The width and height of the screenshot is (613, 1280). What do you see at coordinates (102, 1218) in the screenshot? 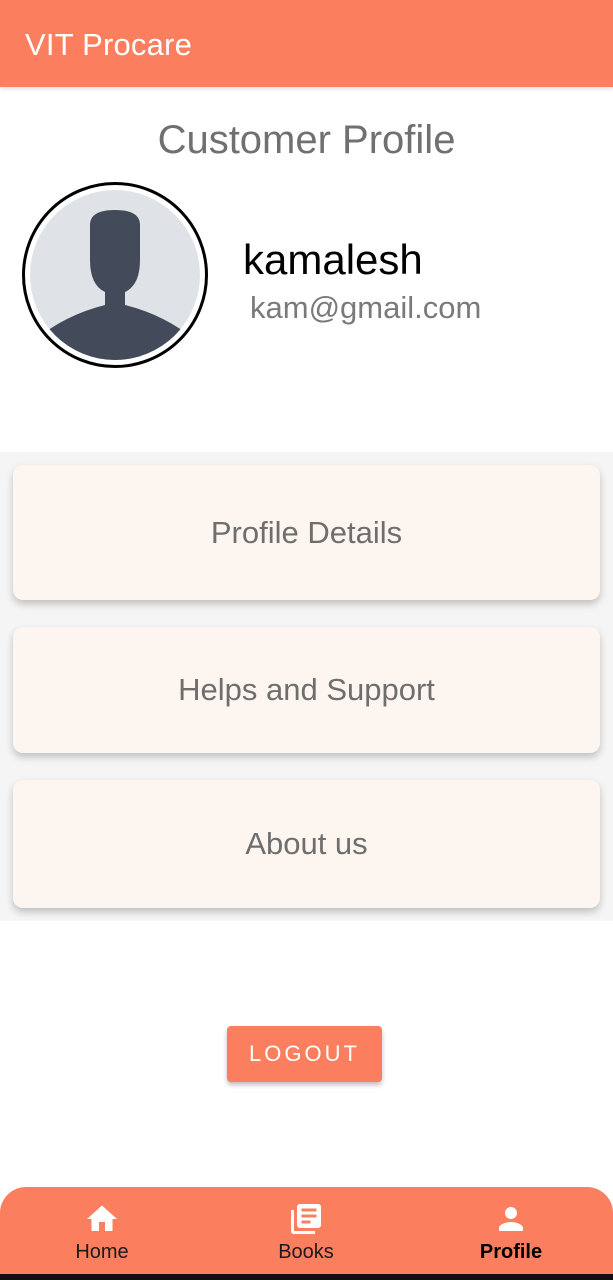
I see `home-icon` at bounding box center [102, 1218].